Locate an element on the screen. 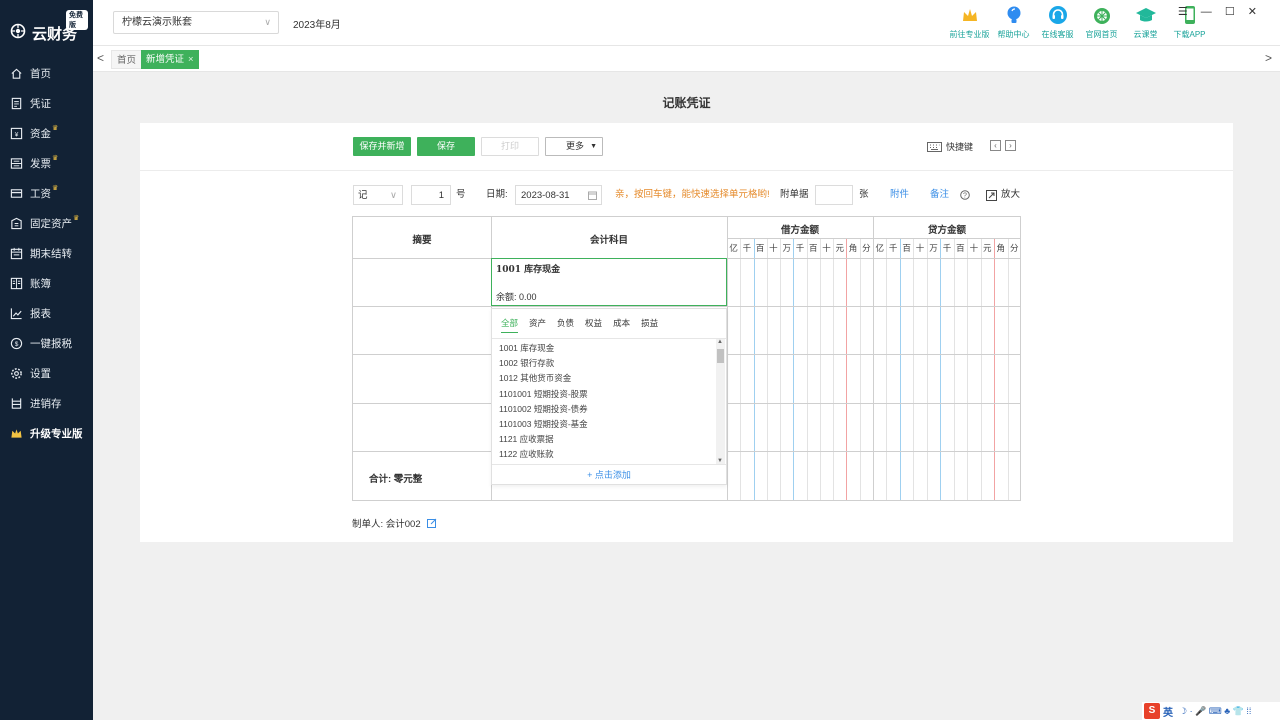 The image size is (1280, 720). prev-voucher-icon: ‹ is located at coordinates (995, 145).